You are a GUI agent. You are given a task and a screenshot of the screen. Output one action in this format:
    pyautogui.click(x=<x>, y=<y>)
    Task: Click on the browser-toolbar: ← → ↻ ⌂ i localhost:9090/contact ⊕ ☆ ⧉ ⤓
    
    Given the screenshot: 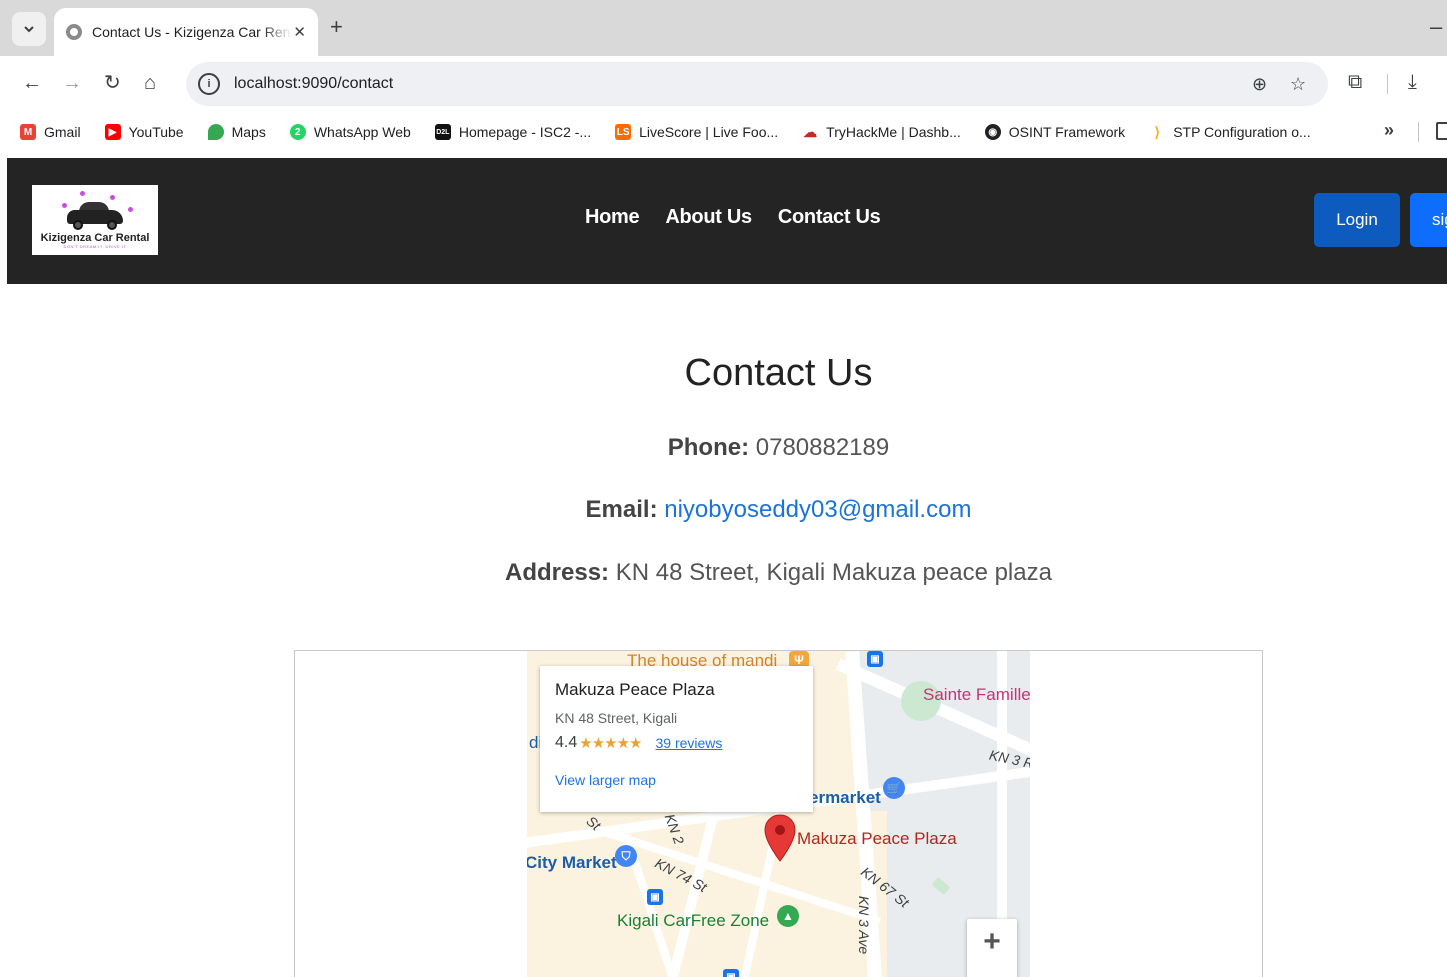 What is the action you would take?
    pyautogui.click(x=723, y=84)
    